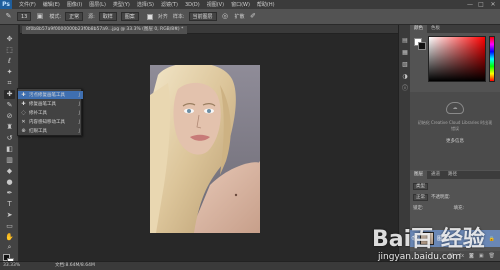  Describe the element at coordinates (9, 94) in the screenshot. I see `healing-brush-tool-icon: ✚` at that location.